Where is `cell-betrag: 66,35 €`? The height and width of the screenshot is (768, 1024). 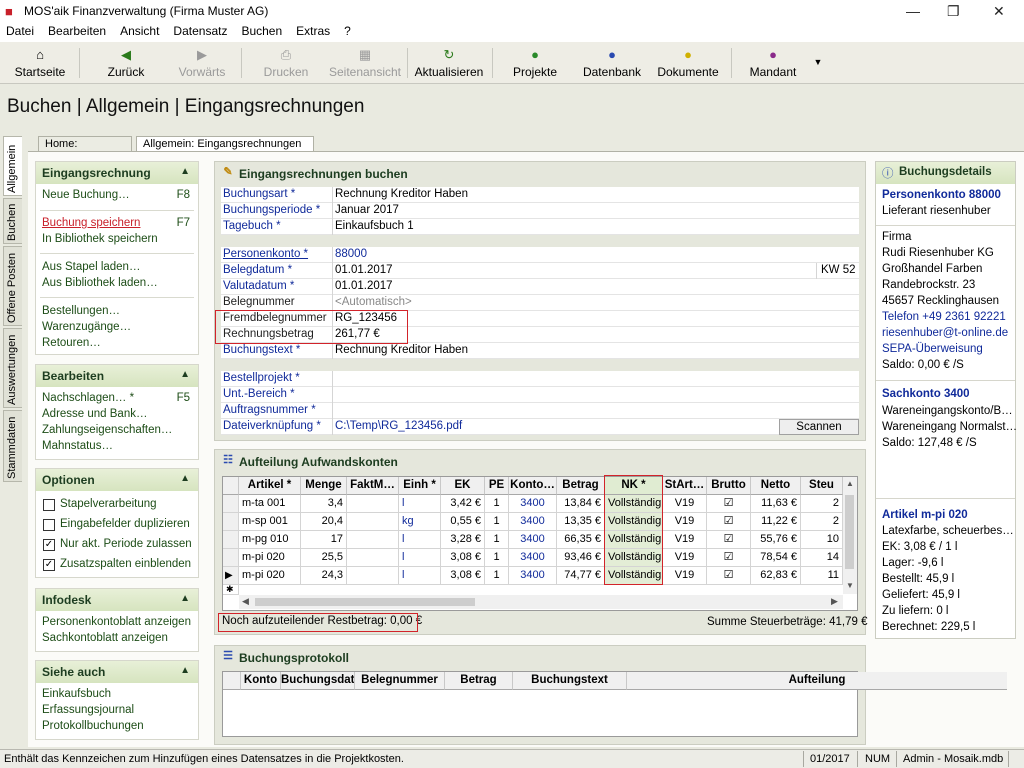
cell-betrag: 66,35 € is located at coordinates (581, 540).